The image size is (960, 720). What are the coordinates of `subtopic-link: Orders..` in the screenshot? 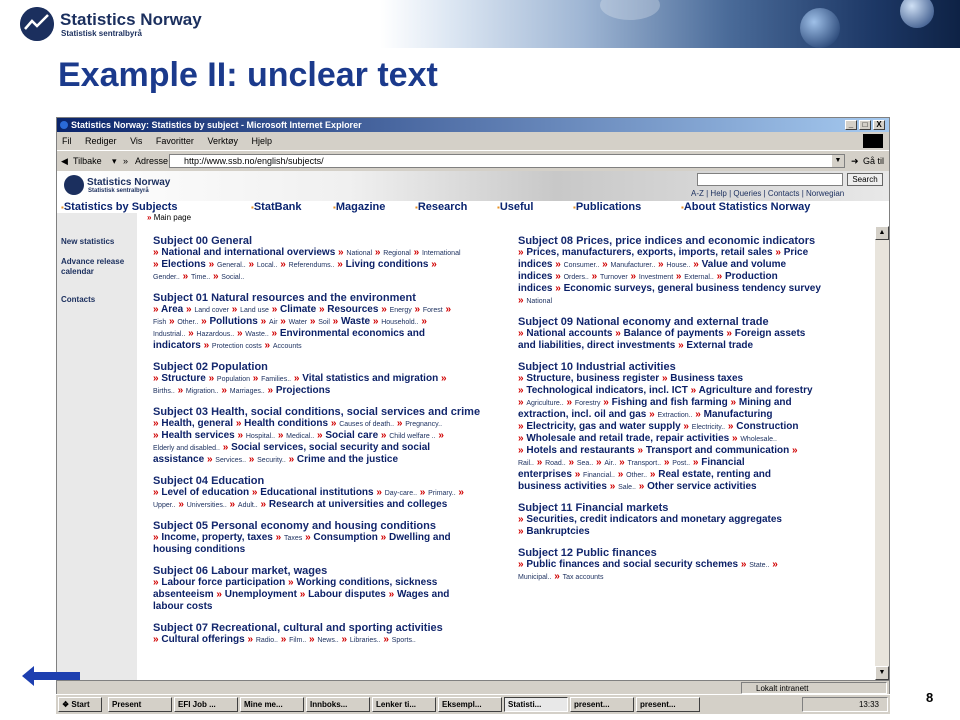 It's located at (576, 277).